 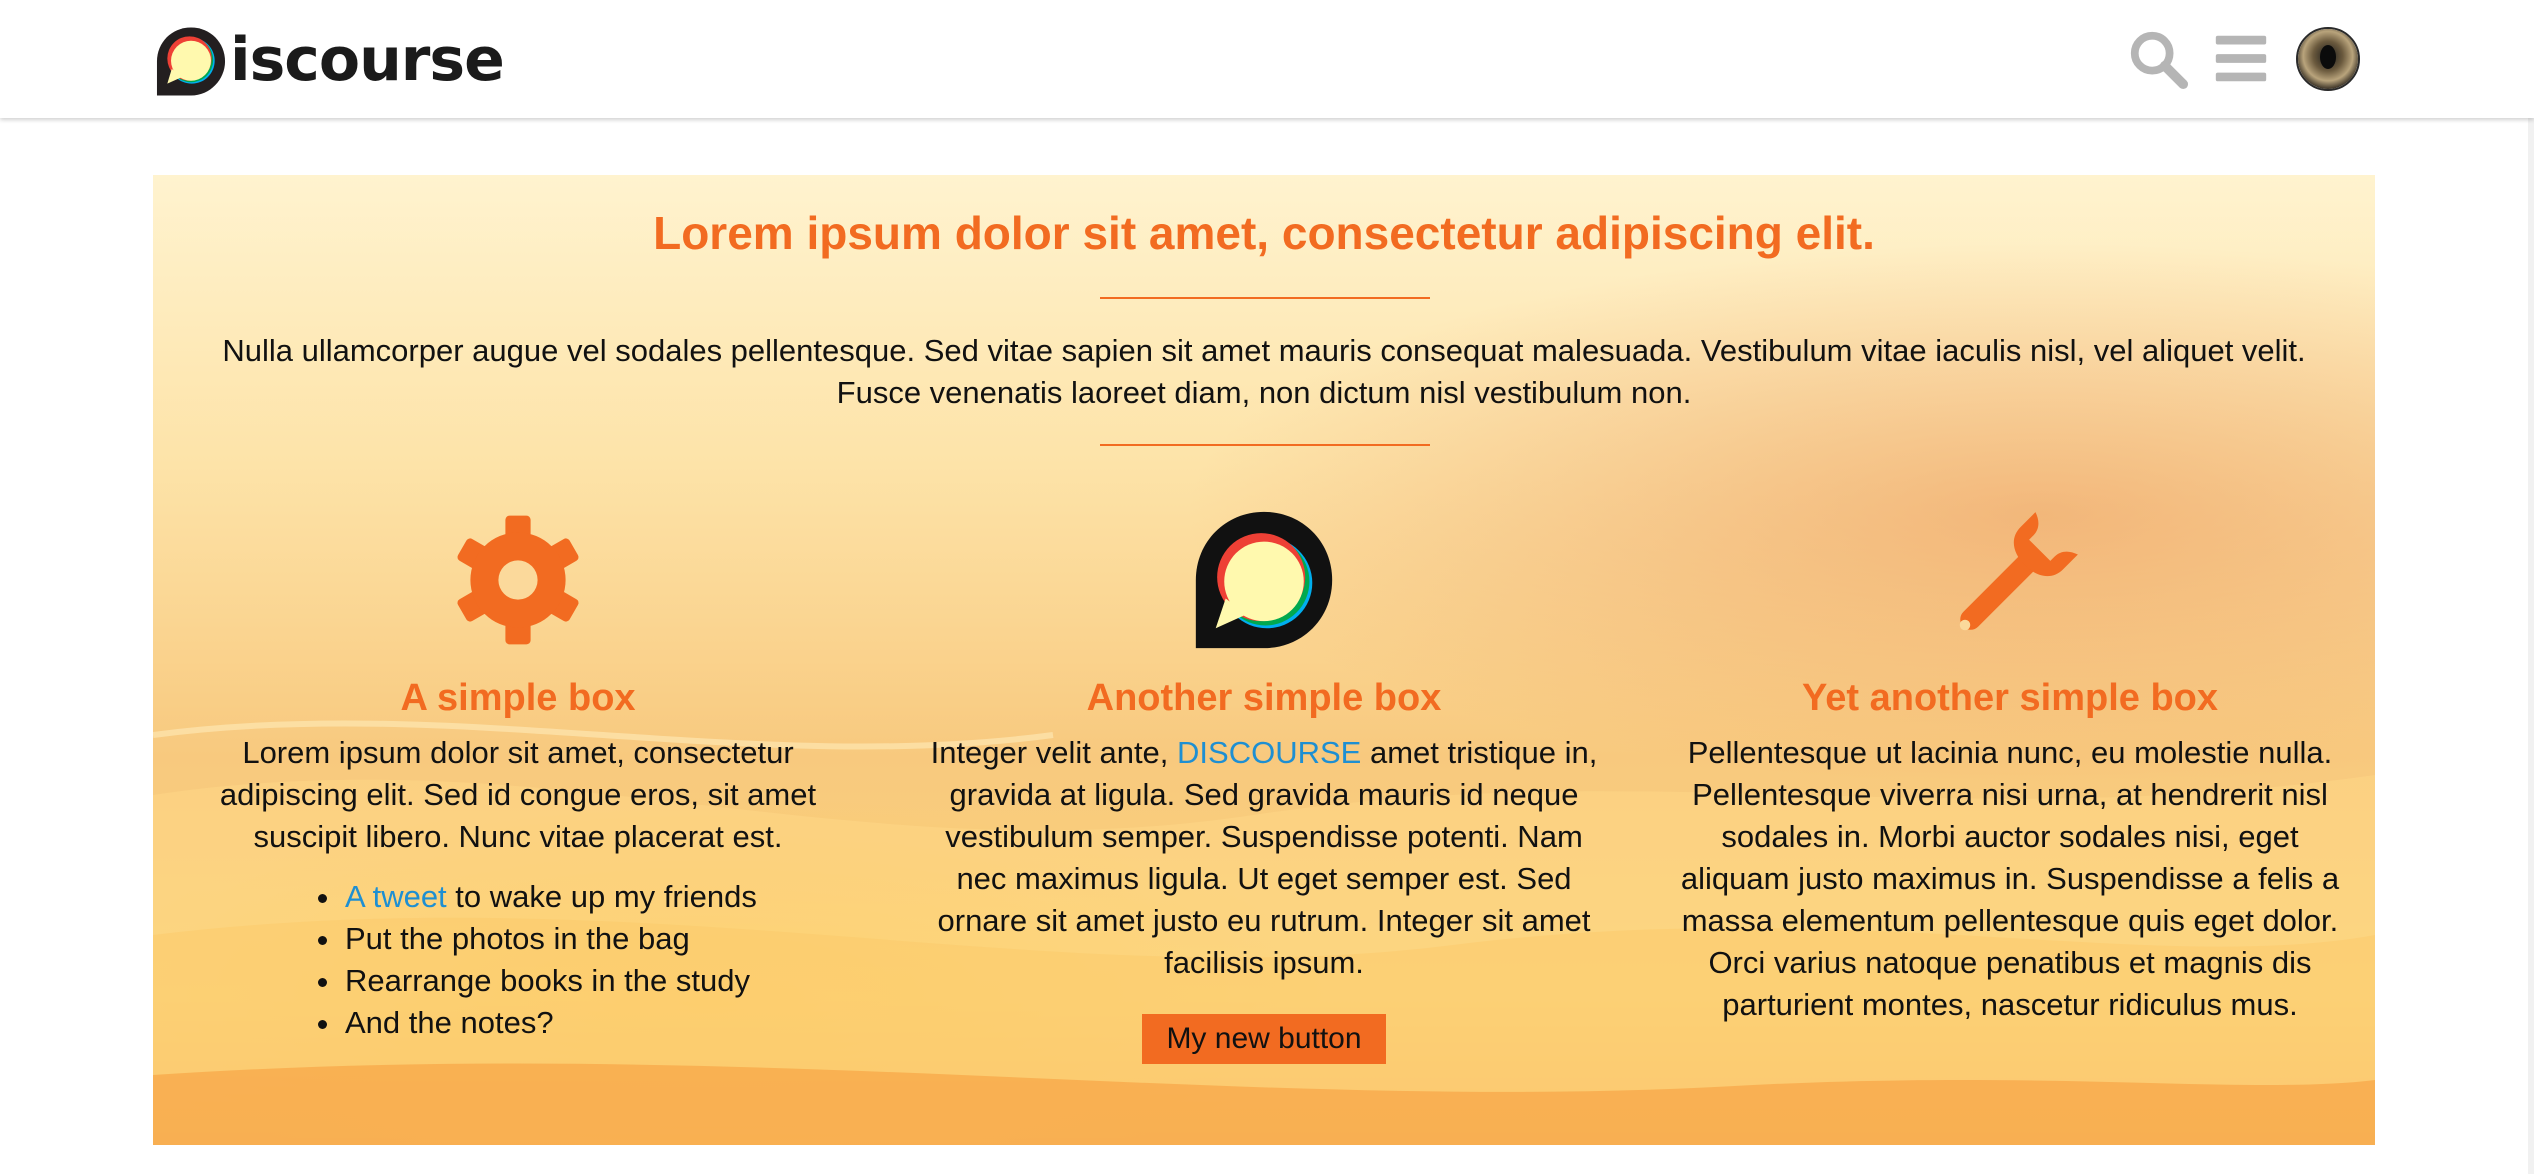 I want to click on tweet-link: A tweet, so click(x=396, y=896).